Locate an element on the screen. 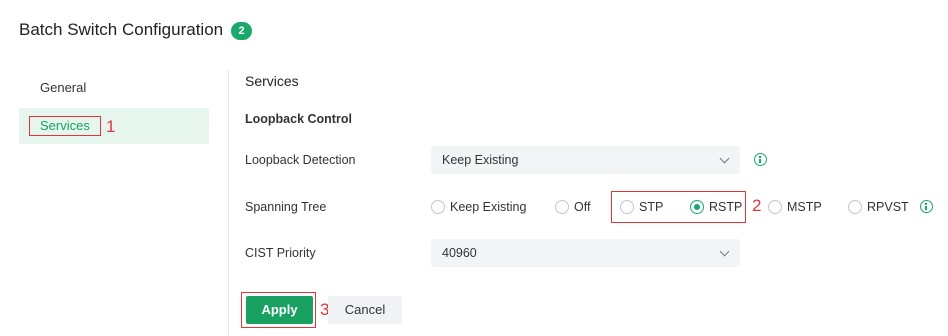 The width and height of the screenshot is (948, 336). radio-label: Keep Existing is located at coordinates (488, 207).